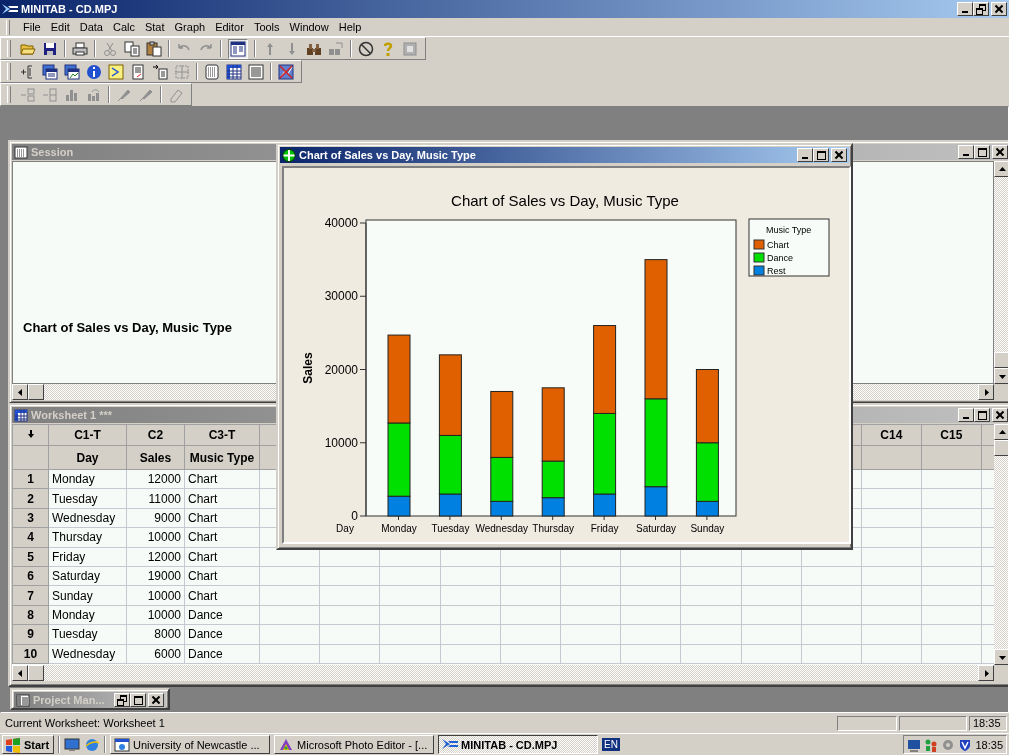 The image size is (1009, 755). What do you see at coordinates (132, 48) in the screenshot?
I see `copy-icon` at bounding box center [132, 48].